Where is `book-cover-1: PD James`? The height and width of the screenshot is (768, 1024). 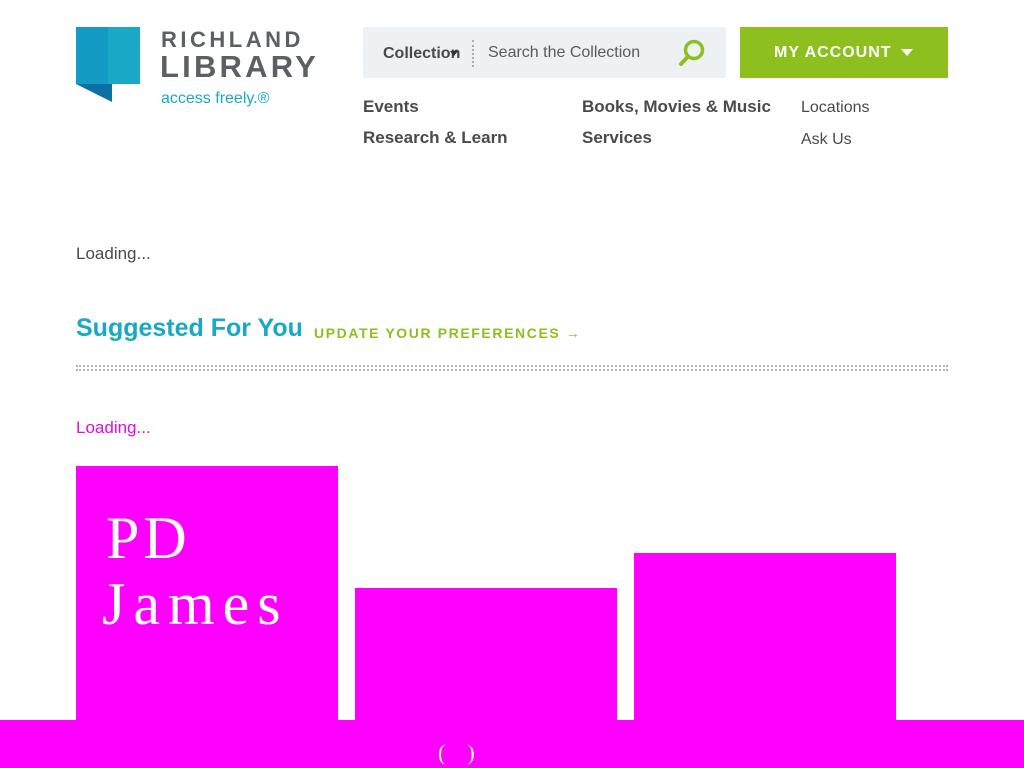
book-cover-1: PD James is located at coordinates (207, 596).